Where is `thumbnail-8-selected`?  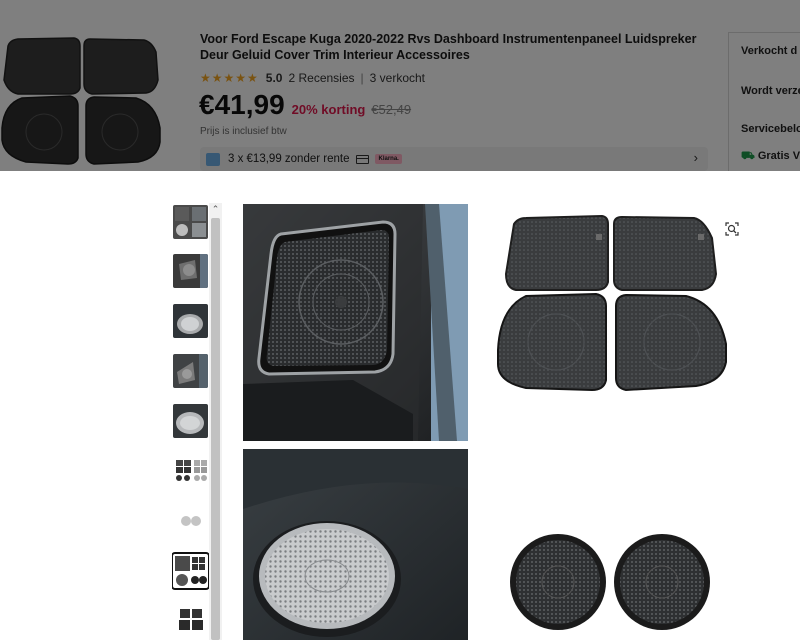
thumbnail-8-selected is located at coordinates (190, 571).